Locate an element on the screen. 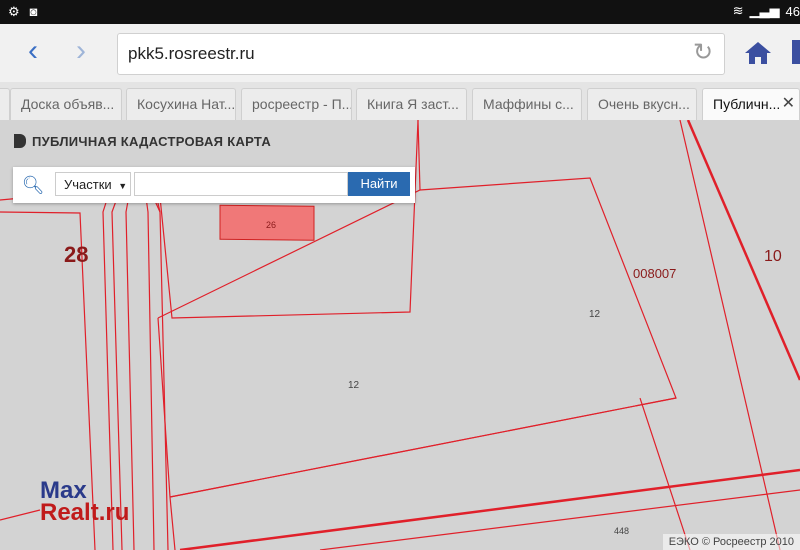 Image resolution: width=800 pixels, height=550 pixels. tab-item-active: Публичн... ✕ is located at coordinates (751, 104).